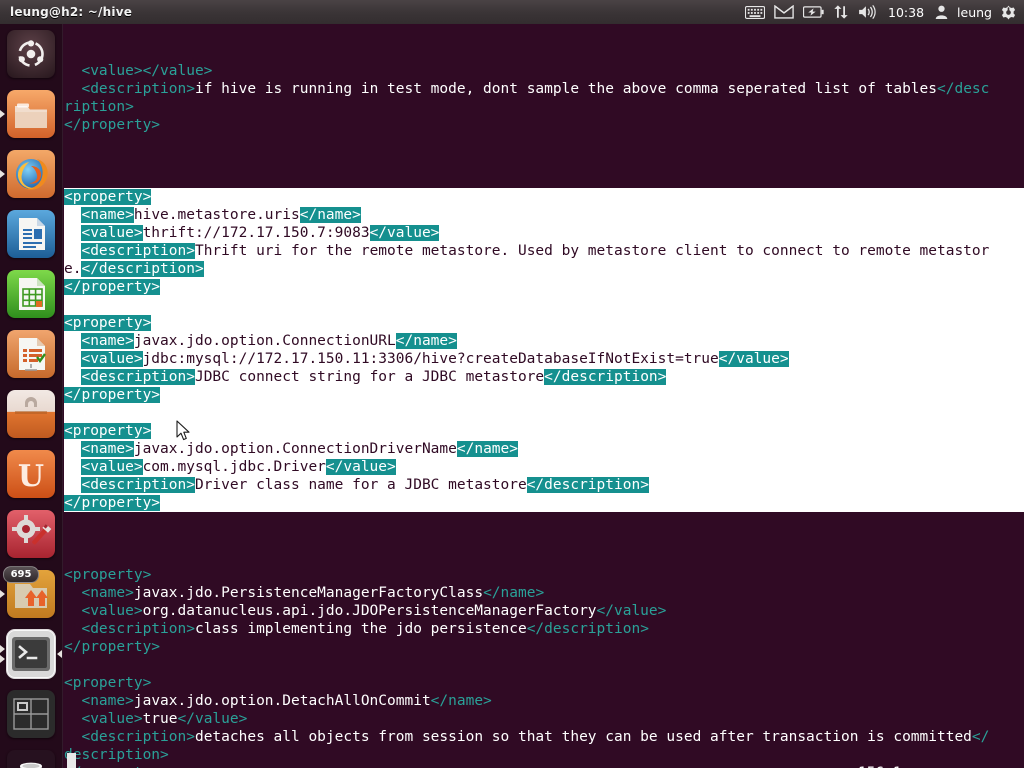  I want to click on launcher-item-system-settings, so click(31, 534).